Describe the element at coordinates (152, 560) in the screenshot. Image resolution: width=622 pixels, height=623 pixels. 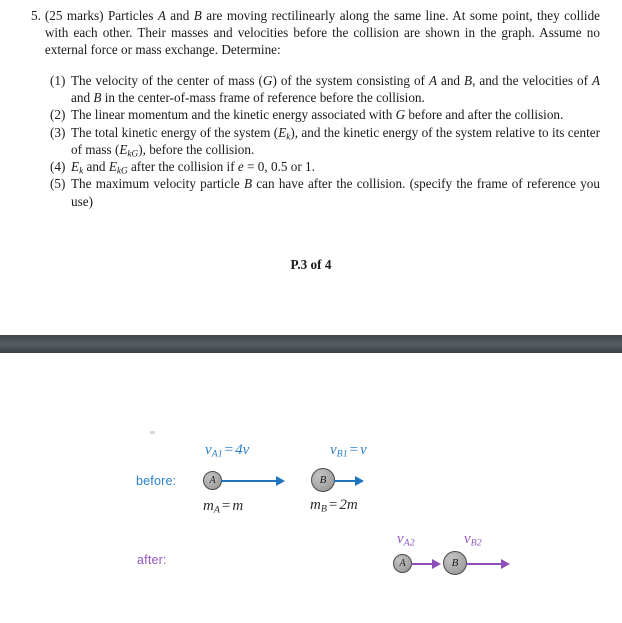
I see `after-row-label: after:` at that location.